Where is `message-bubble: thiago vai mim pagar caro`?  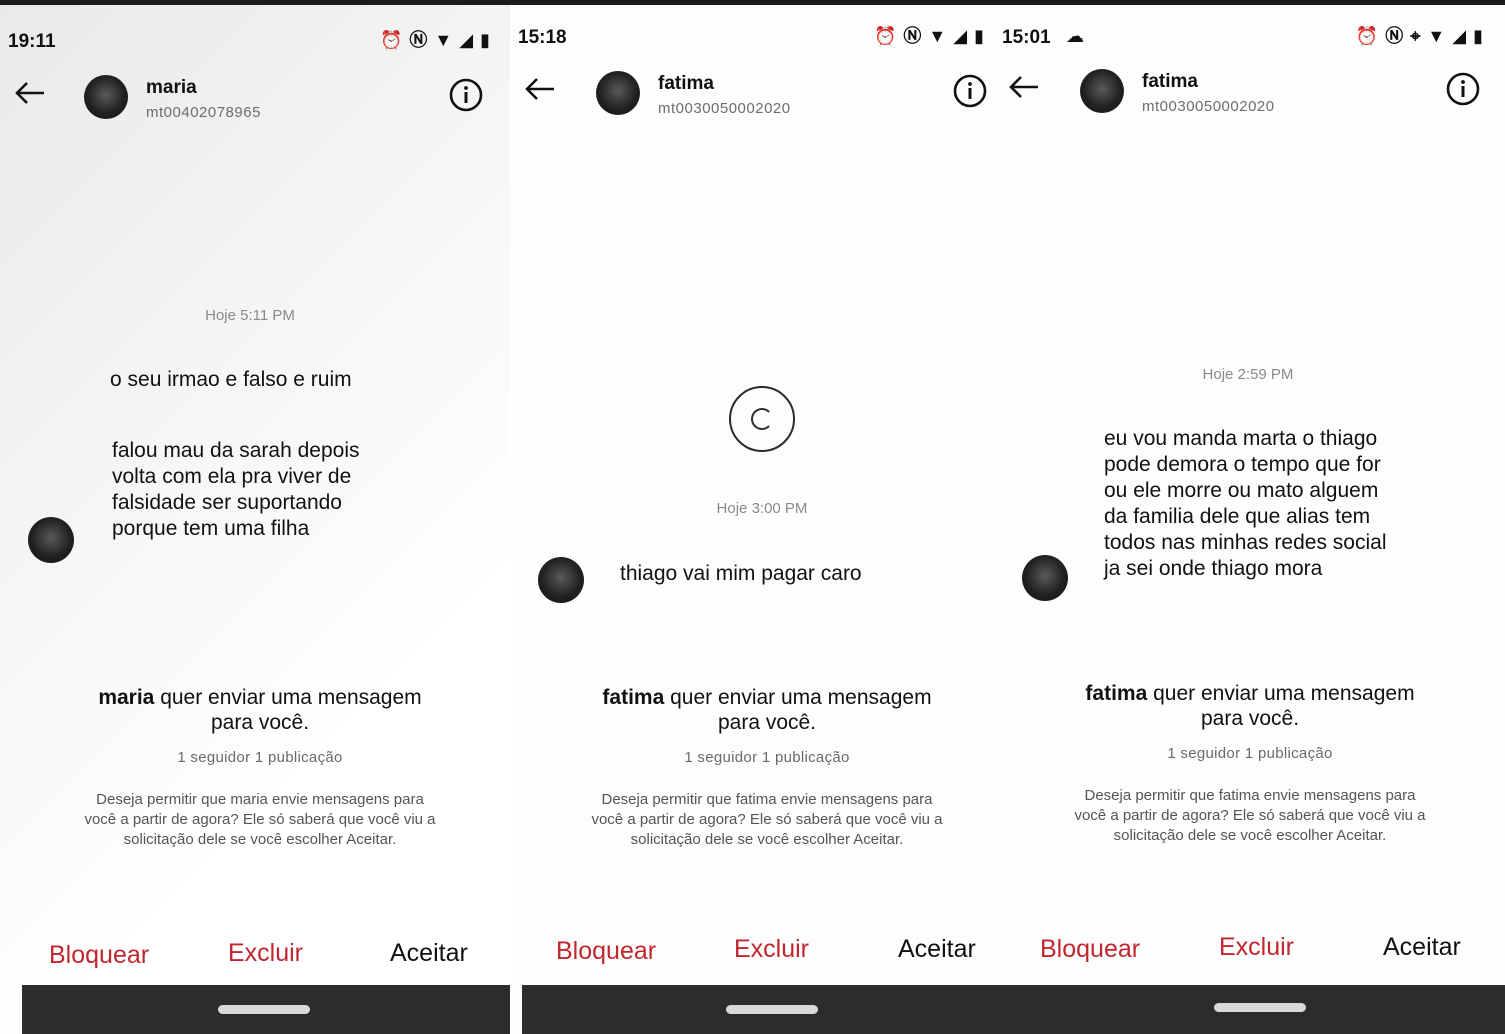 message-bubble: thiago vai mim pagar caro is located at coordinates (741, 574).